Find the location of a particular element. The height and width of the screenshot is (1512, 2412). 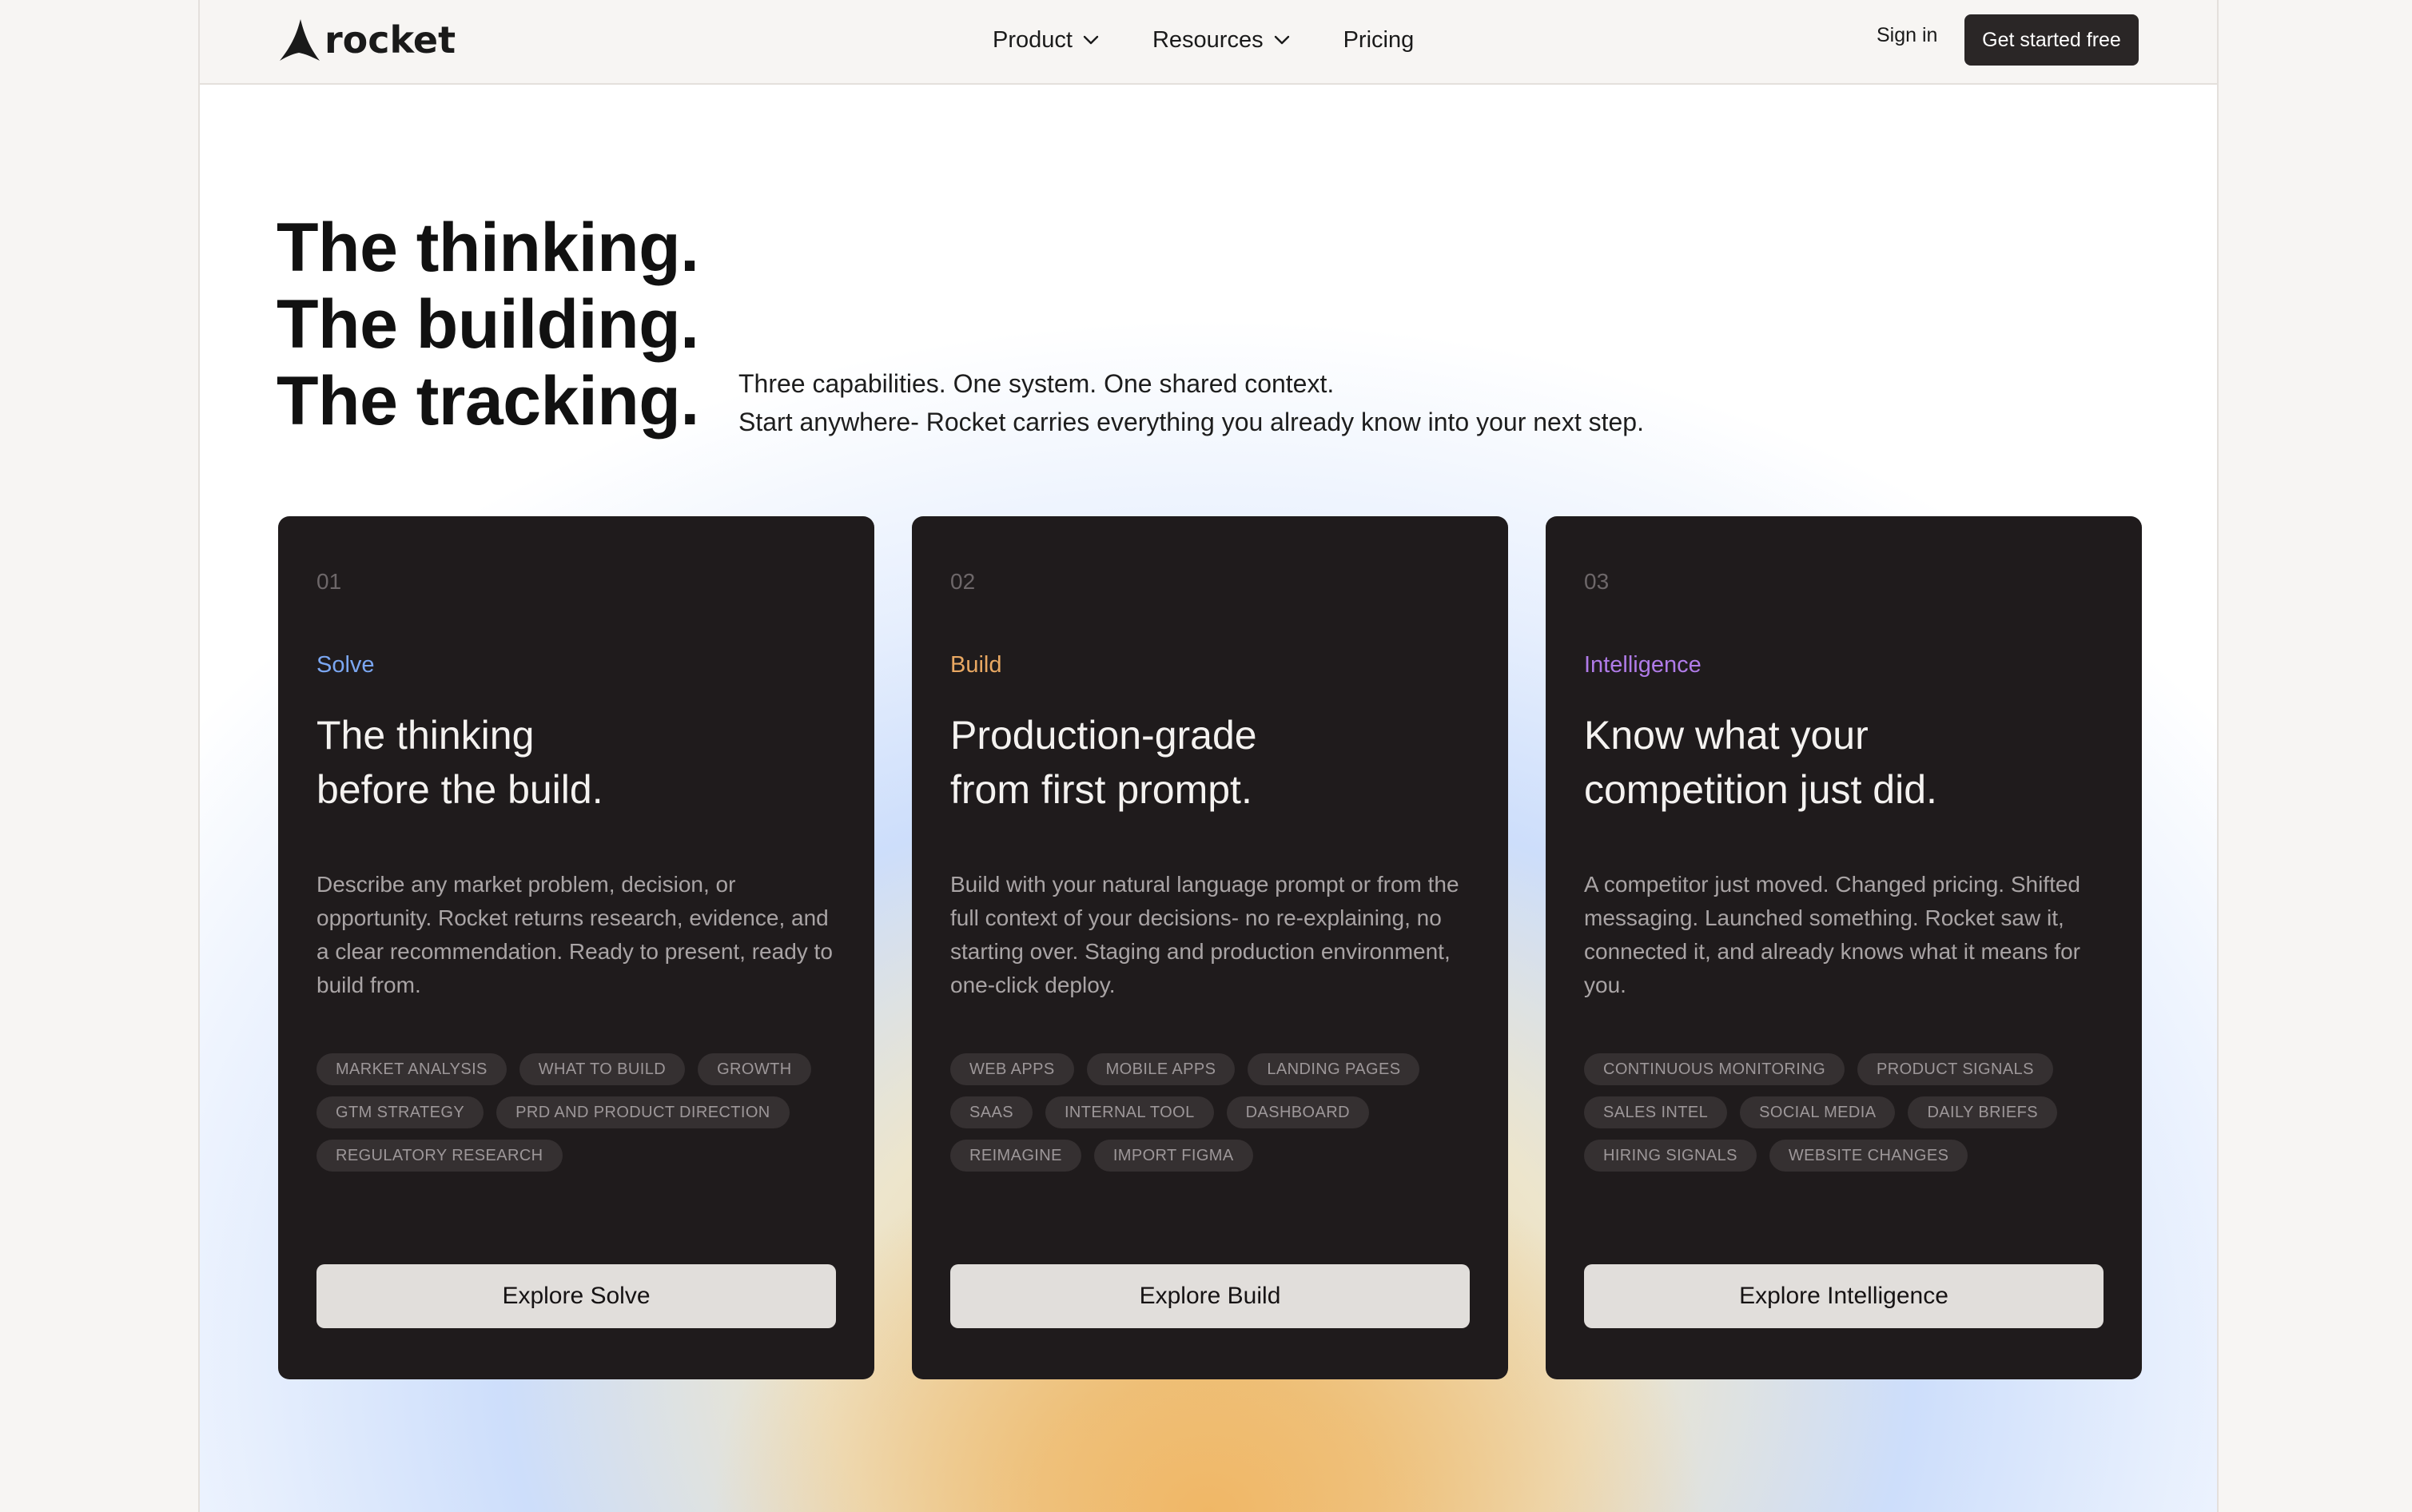

chip: PRODUCT SIGNALS is located at coordinates (1955, 1069).